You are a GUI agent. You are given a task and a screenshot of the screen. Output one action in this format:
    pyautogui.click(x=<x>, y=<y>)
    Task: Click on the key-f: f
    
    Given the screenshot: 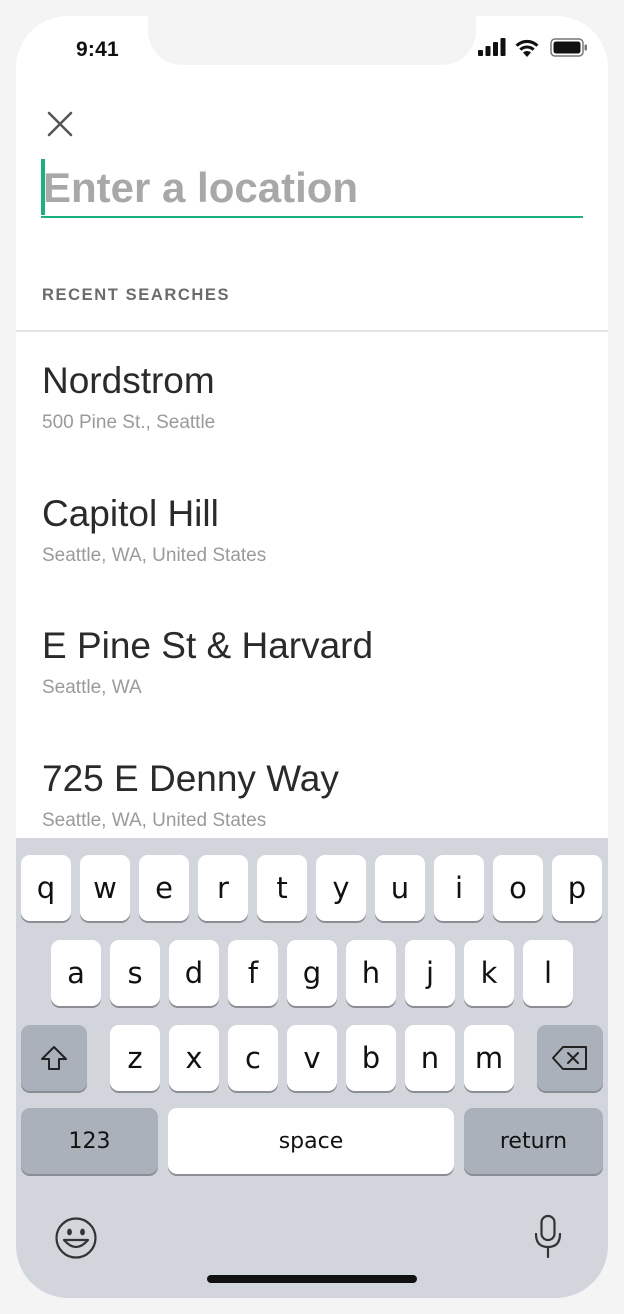 What is the action you would take?
    pyautogui.click(x=253, y=973)
    